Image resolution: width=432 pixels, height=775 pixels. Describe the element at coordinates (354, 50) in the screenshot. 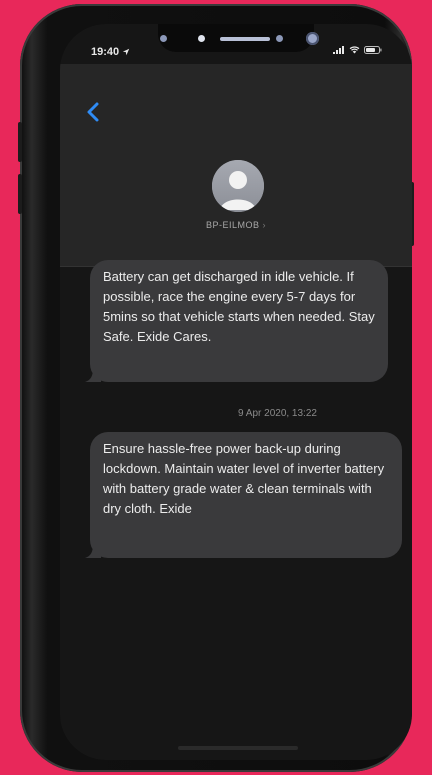

I see `wifi-icon` at that location.